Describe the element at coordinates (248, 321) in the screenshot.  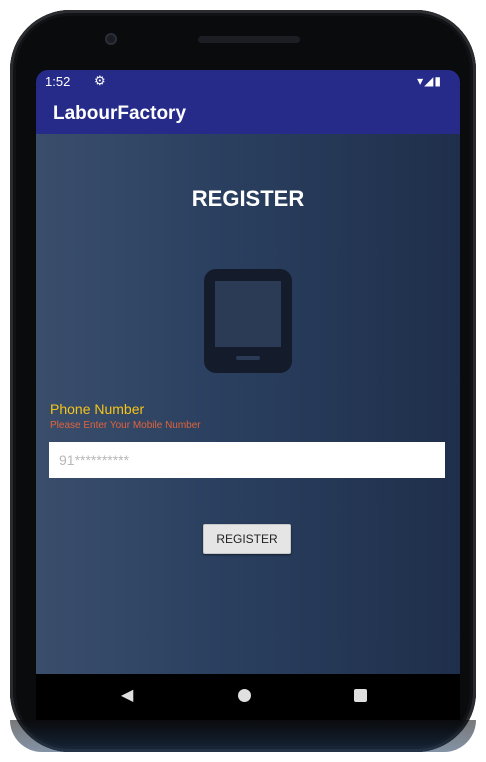
I see `smartphone-icon` at that location.